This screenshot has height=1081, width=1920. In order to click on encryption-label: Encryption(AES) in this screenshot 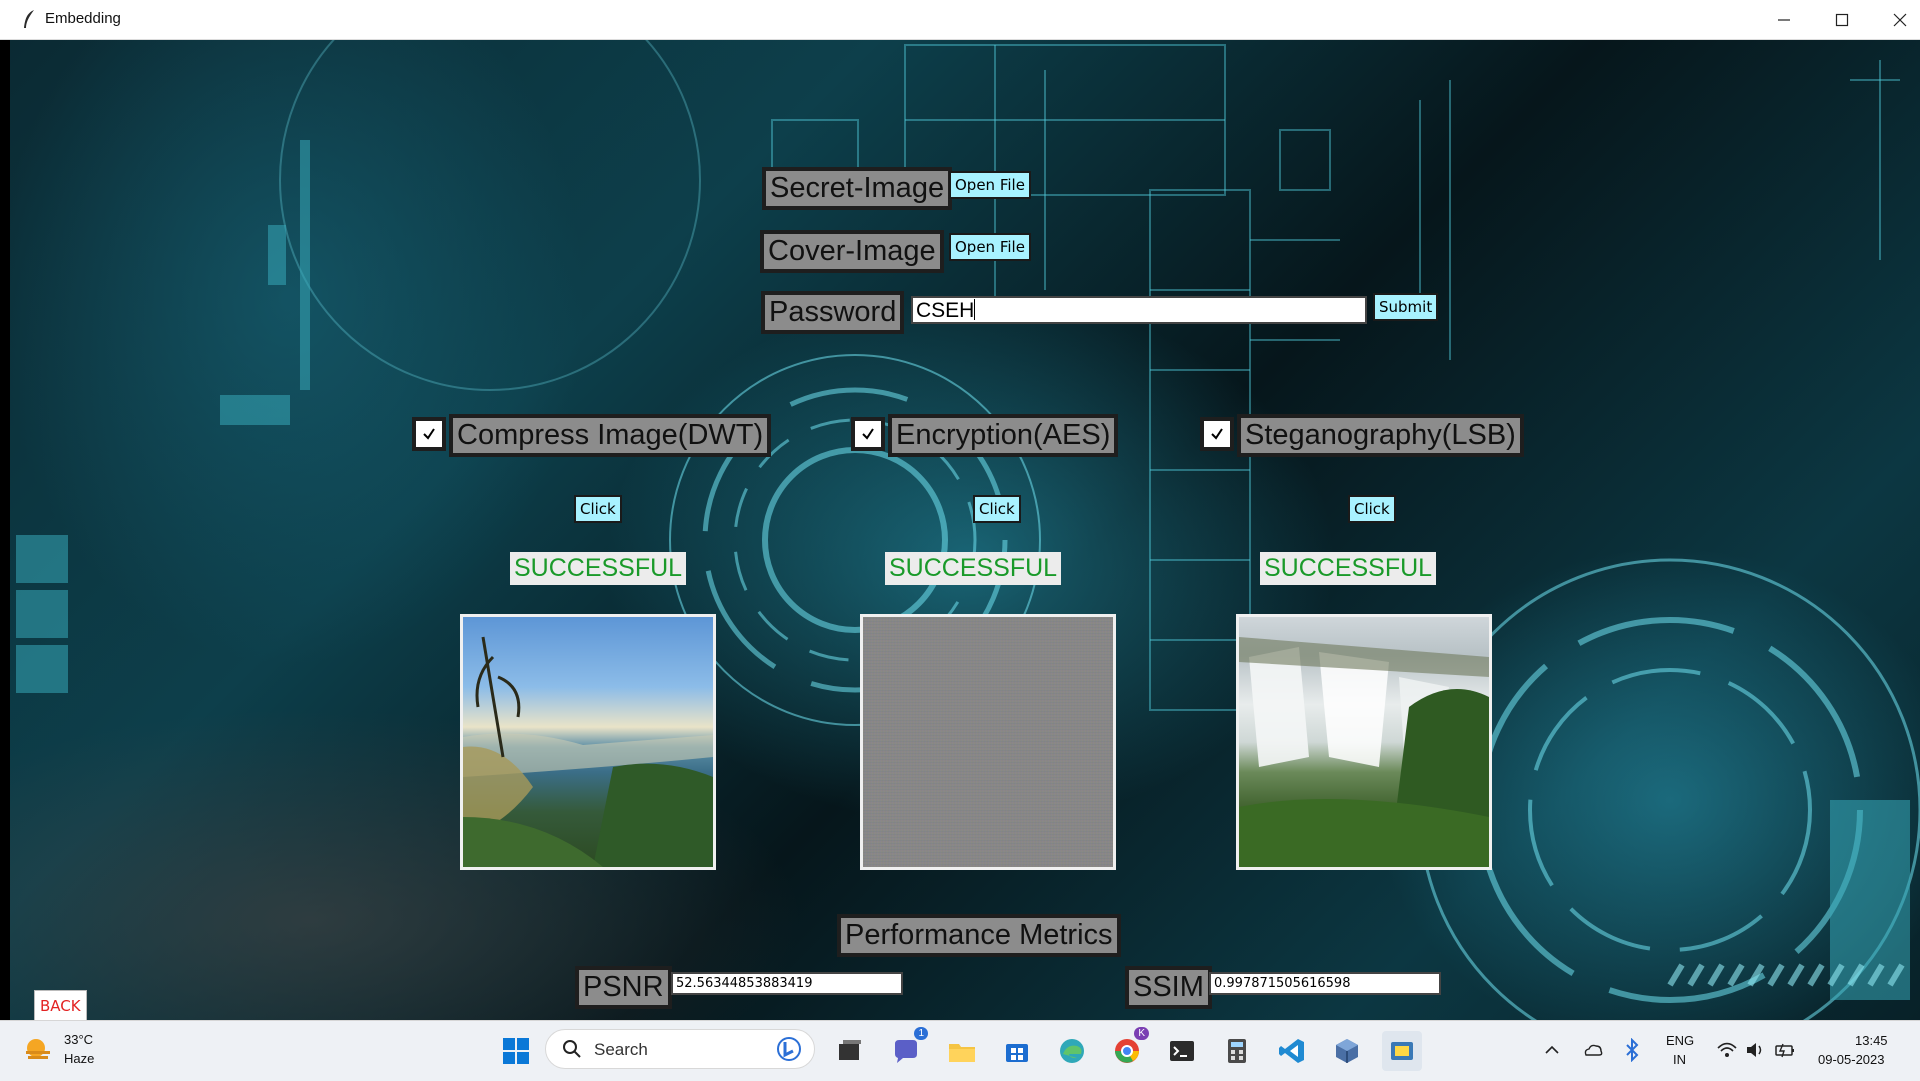, I will do `click(1003, 435)`.